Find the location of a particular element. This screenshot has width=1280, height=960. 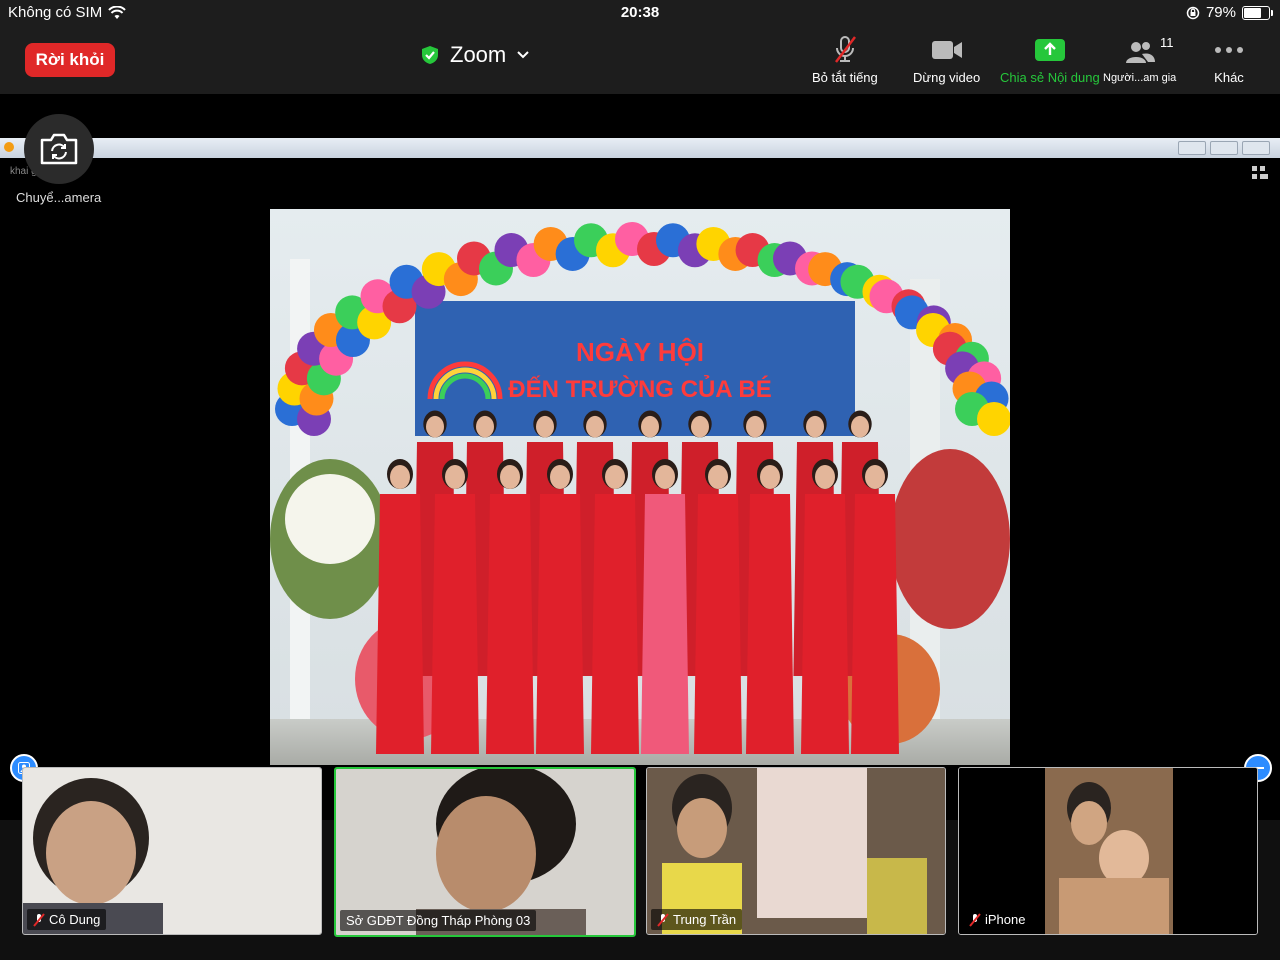

meeting-title: Zoom is located at coordinates (475, 55).